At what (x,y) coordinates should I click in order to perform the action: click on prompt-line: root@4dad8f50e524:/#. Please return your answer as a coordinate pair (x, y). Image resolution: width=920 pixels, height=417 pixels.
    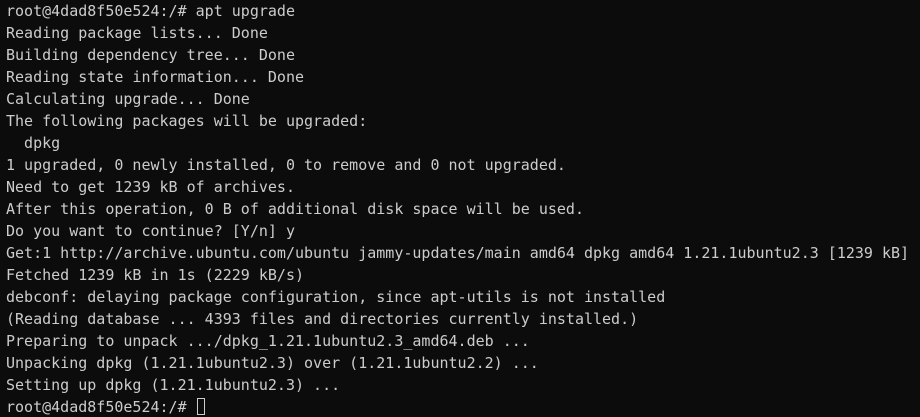
    Looking at the image, I should click on (463, 406).